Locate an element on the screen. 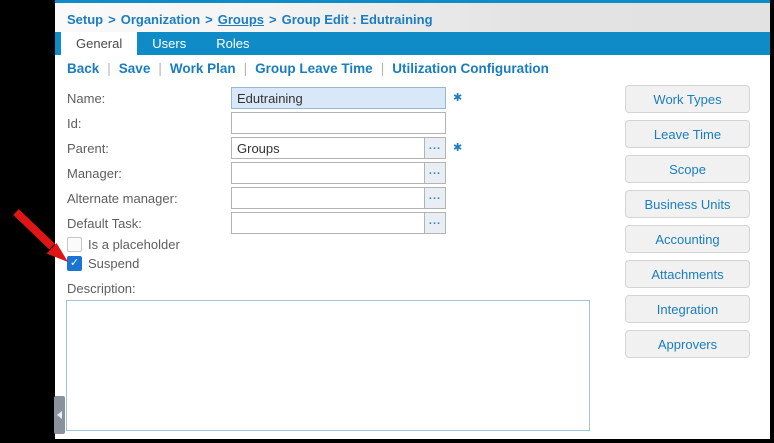  alternate-manager-label: Alternate manager: is located at coordinates (122, 198).